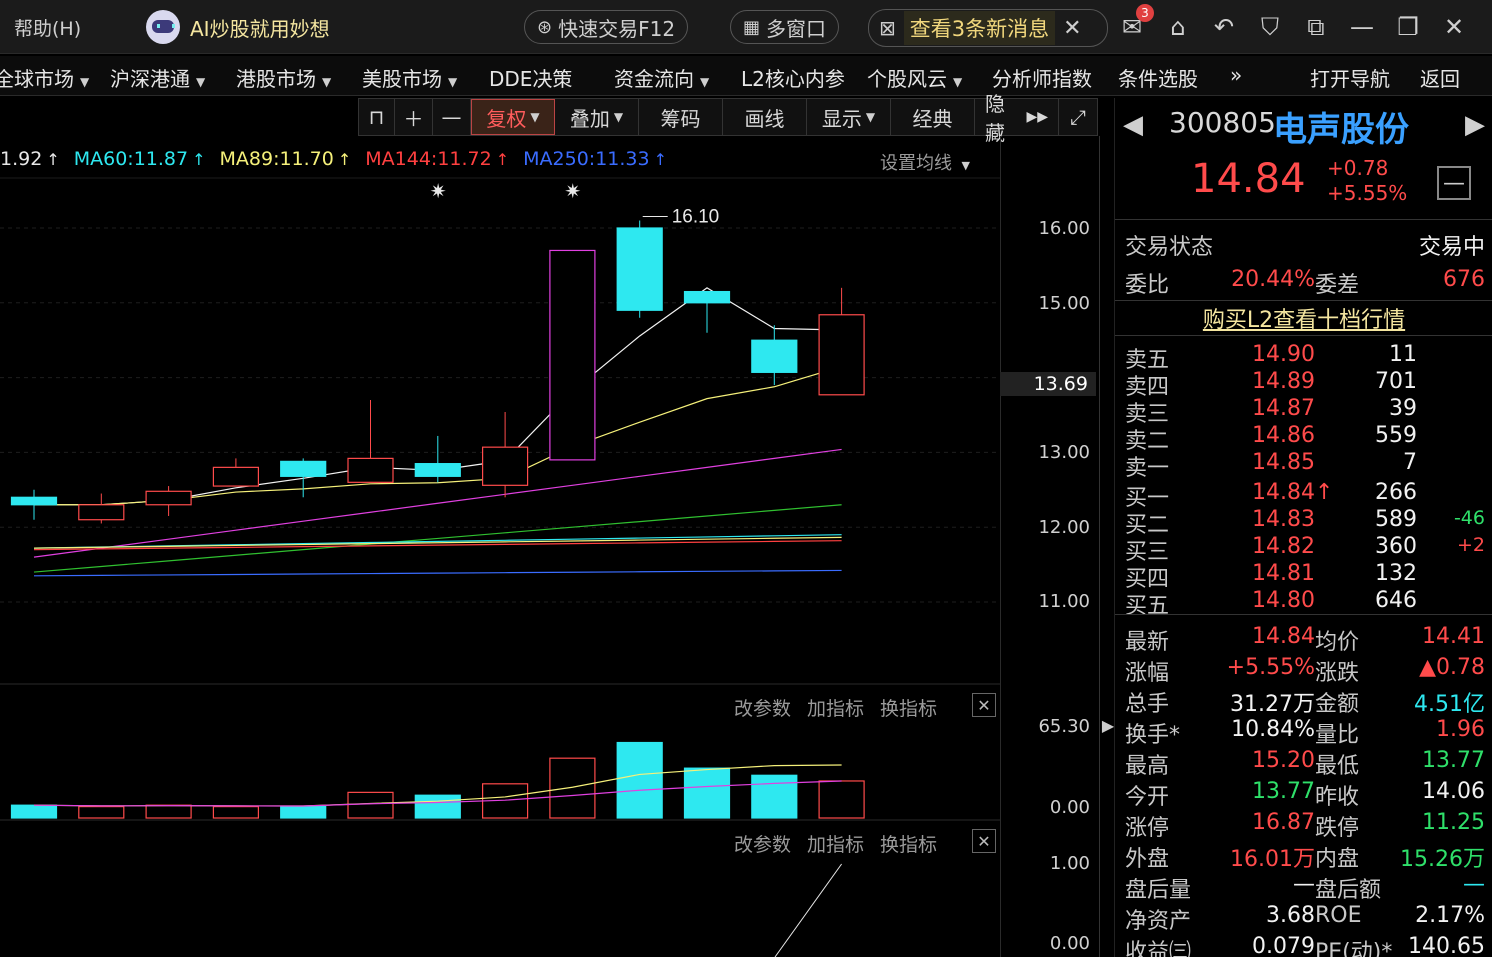  What do you see at coordinates (409, 77) in the screenshot?
I see `menu-item: 美股市场 ▼` at bounding box center [409, 77].